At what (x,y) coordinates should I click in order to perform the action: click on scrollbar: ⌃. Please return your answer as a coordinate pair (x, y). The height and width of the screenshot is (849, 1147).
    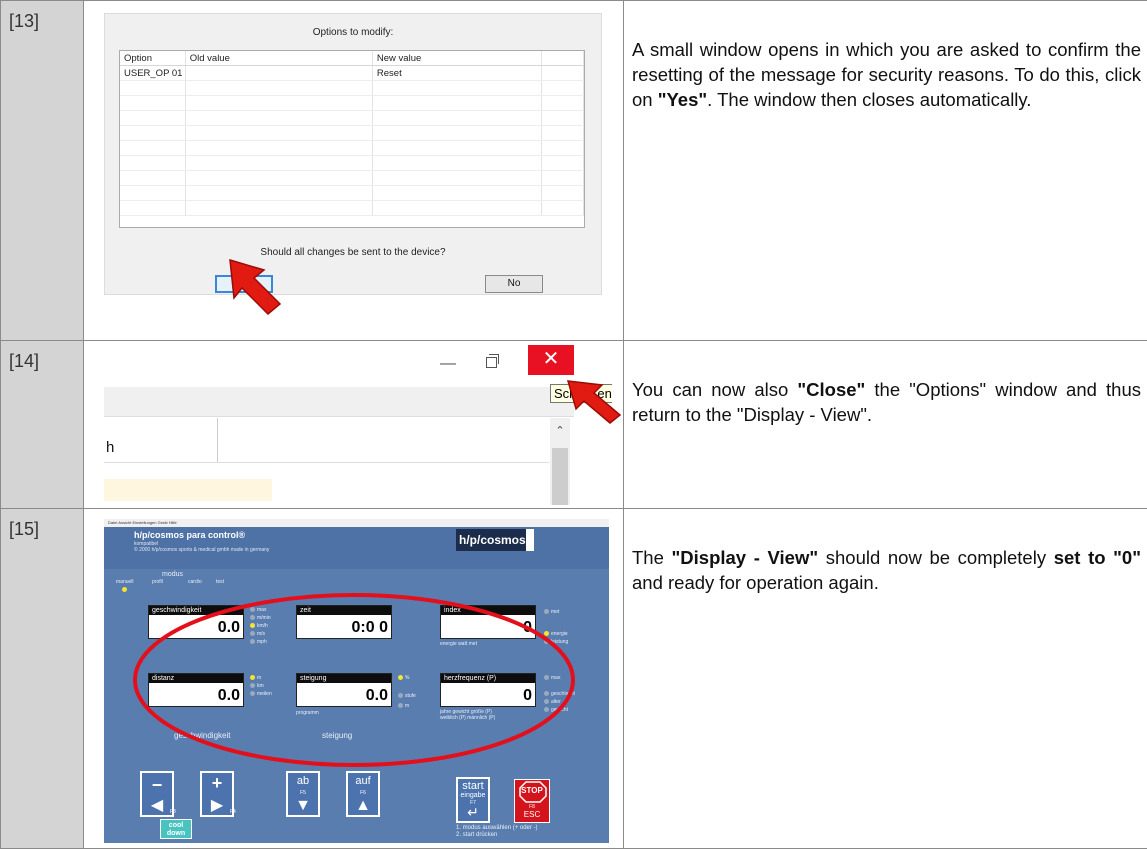
    Looking at the image, I should click on (560, 461).